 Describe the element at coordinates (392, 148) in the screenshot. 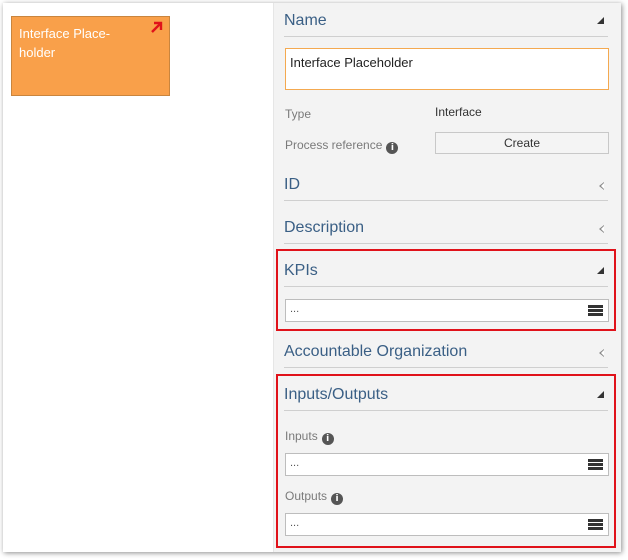

I see `info-icon: i` at that location.